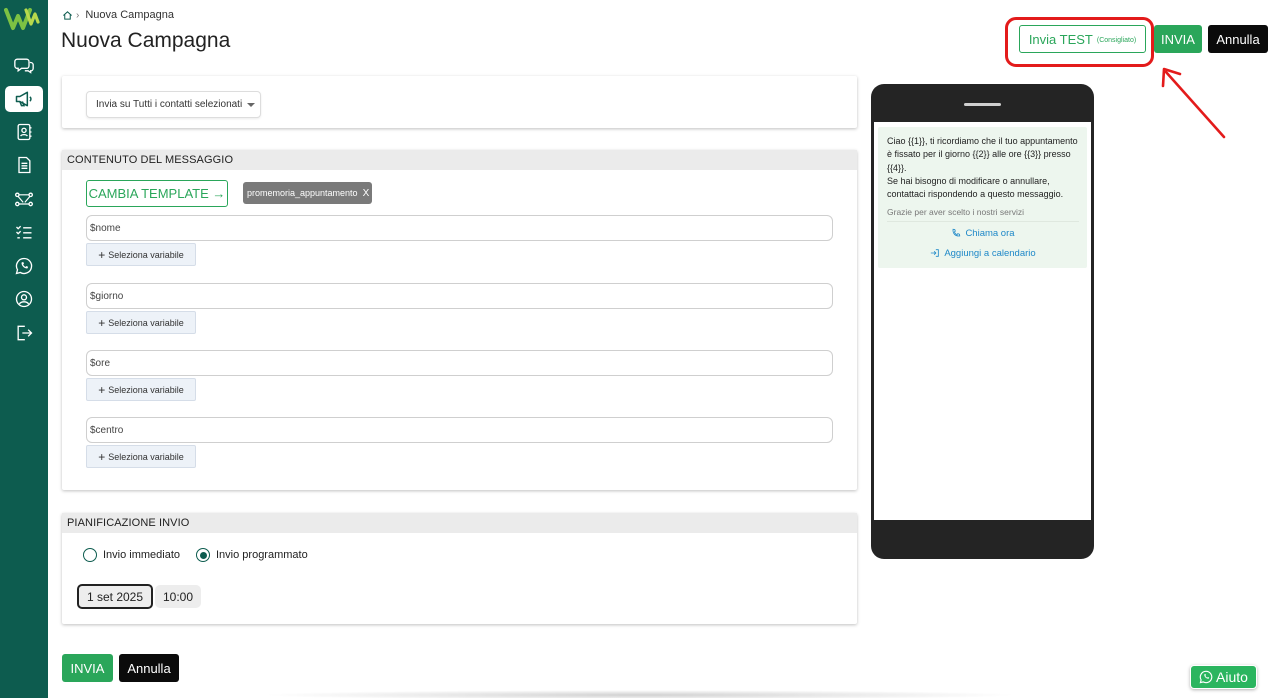 The width and height of the screenshot is (1280, 698). Describe the element at coordinates (459, 363) in the screenshot. I see `variable-input-ore: $ore` at that location.